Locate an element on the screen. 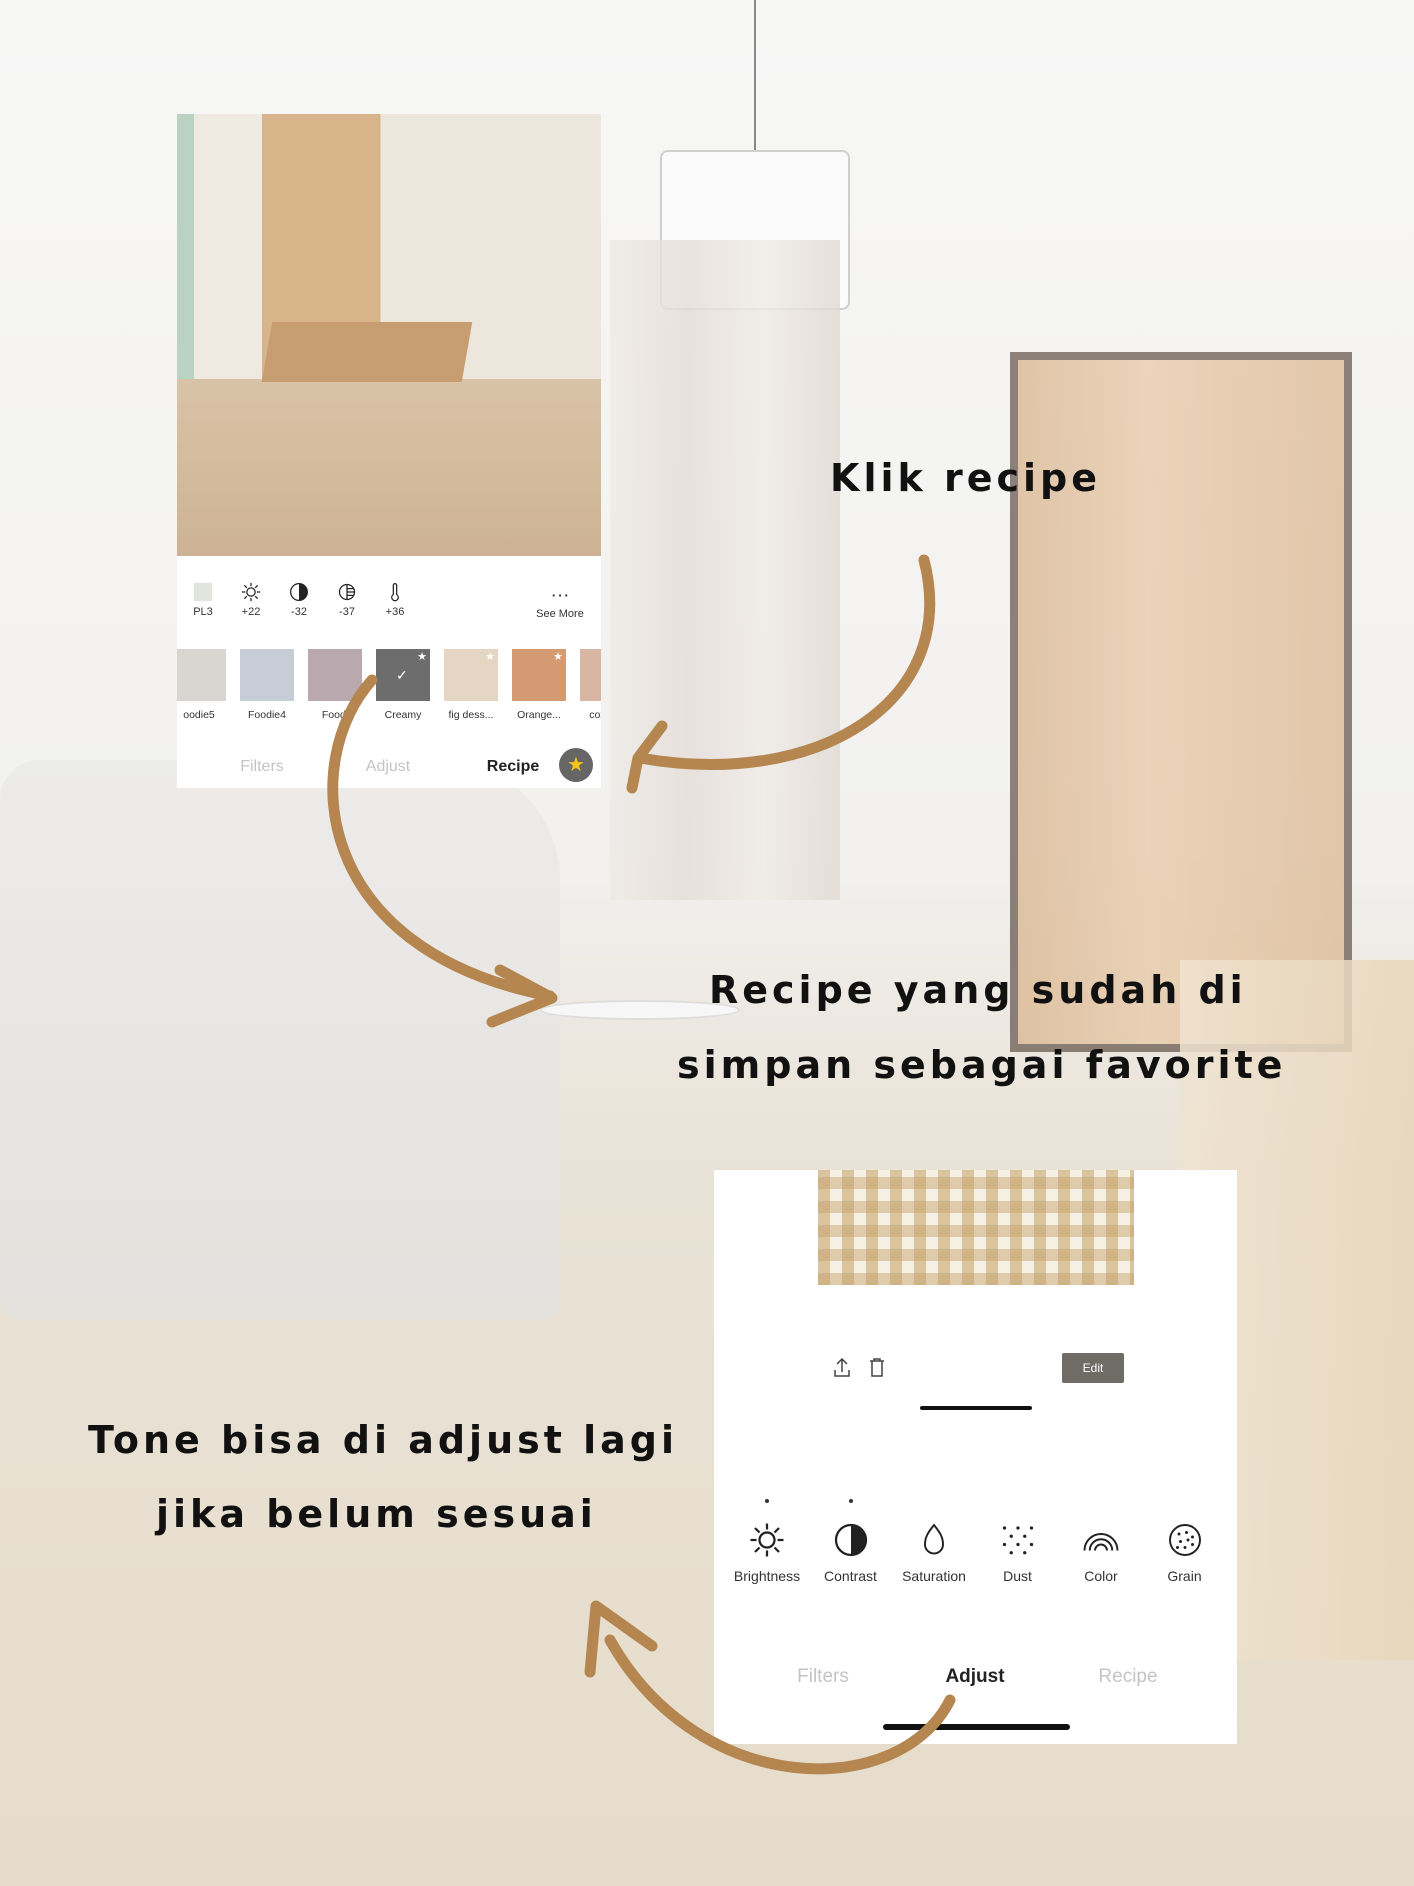 Image resolution: width=1414 pixels, height=1886 pixels. arrow-to-favorite-text is located at coordinates (442, 851).